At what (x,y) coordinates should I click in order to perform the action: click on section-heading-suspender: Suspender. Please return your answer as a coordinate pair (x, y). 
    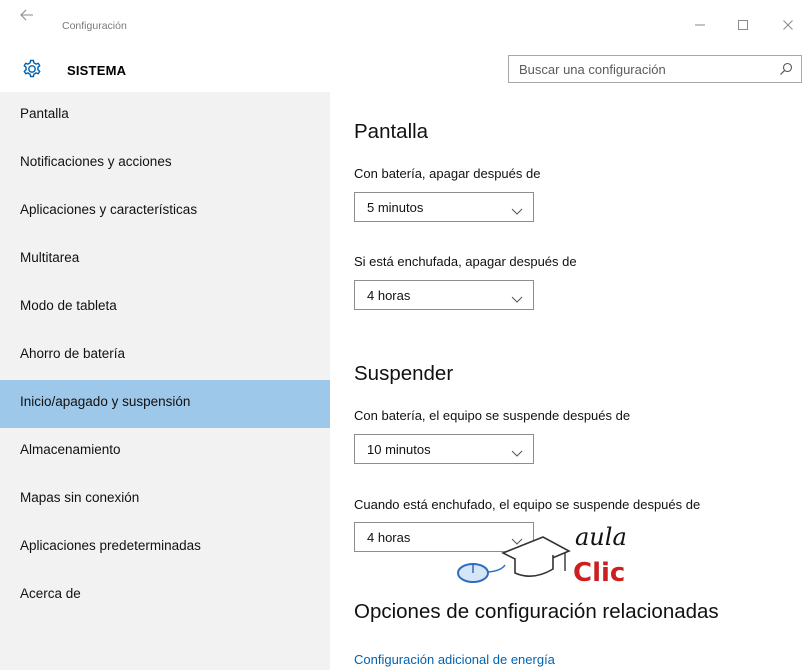
    Looking at the image, I should click on (404, 373).